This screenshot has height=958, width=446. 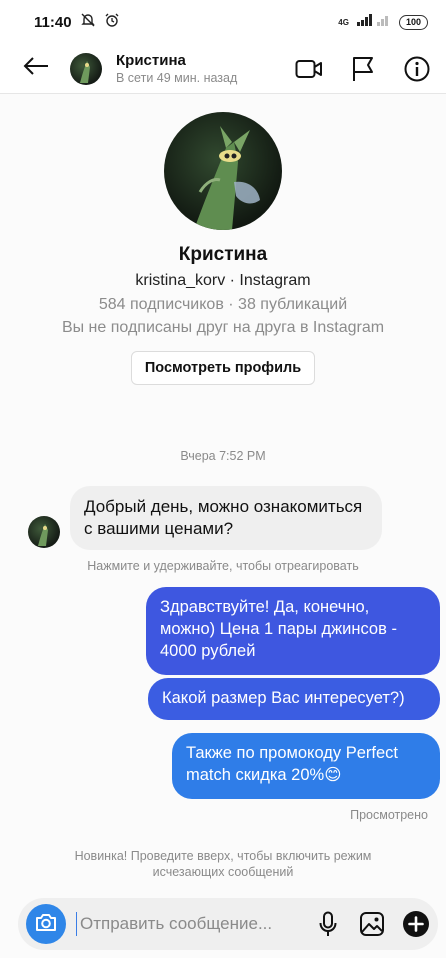 I want to click on composer-actions, so click(x=372, y=924).